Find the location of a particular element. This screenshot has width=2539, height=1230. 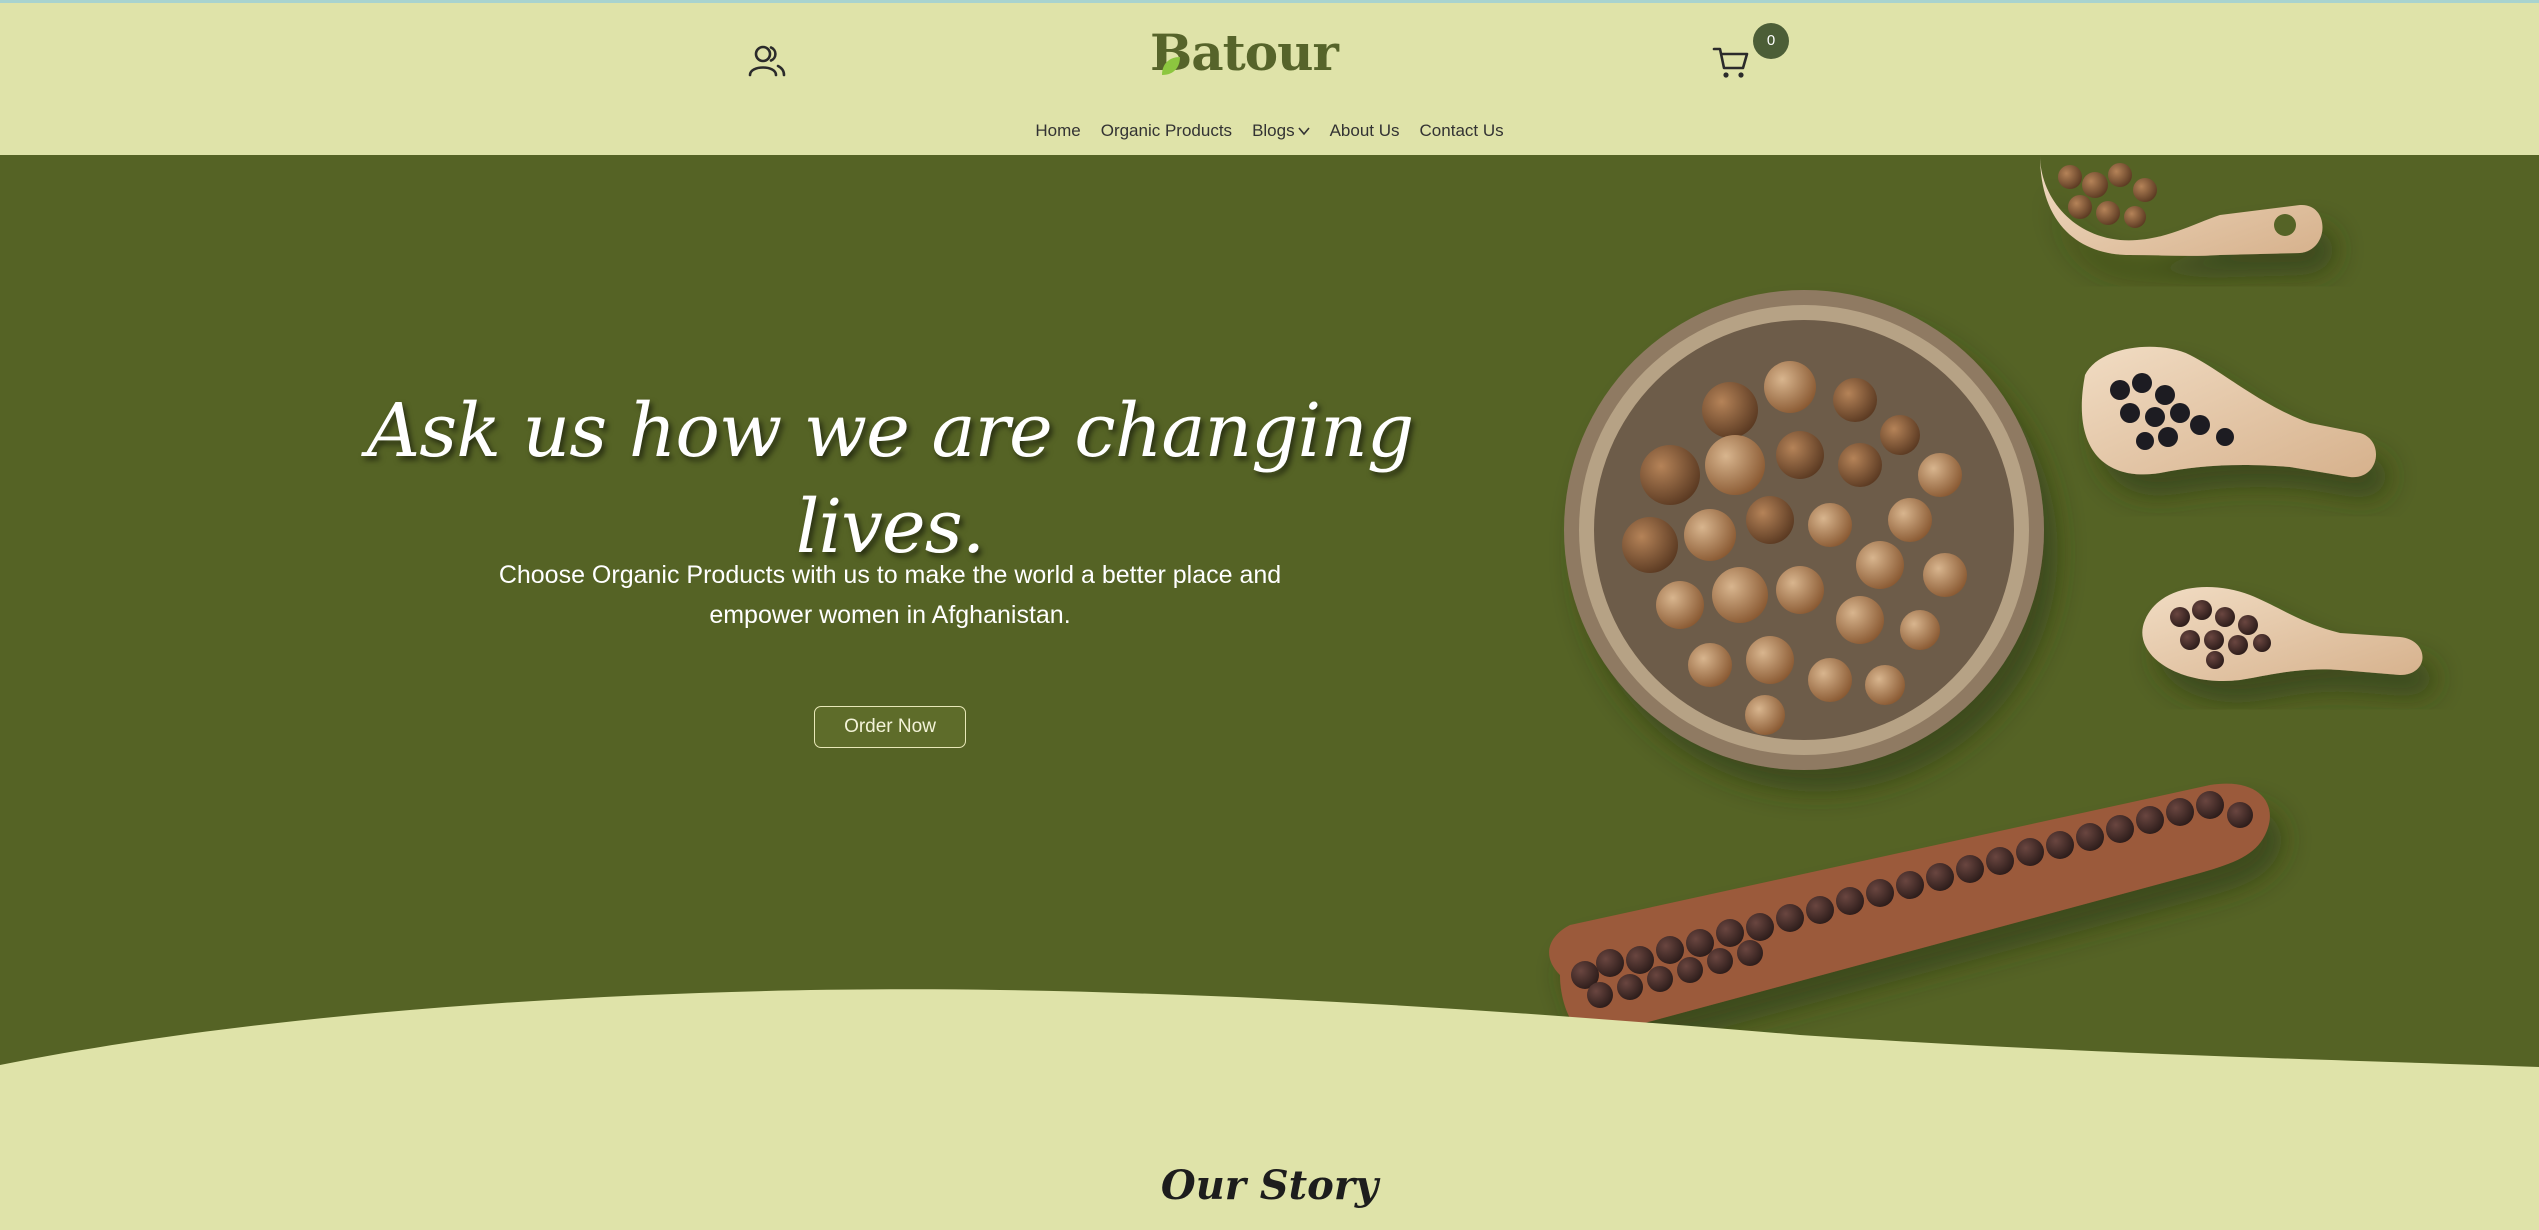

order-now-button: Order Now is located at coordinates (890, 727).